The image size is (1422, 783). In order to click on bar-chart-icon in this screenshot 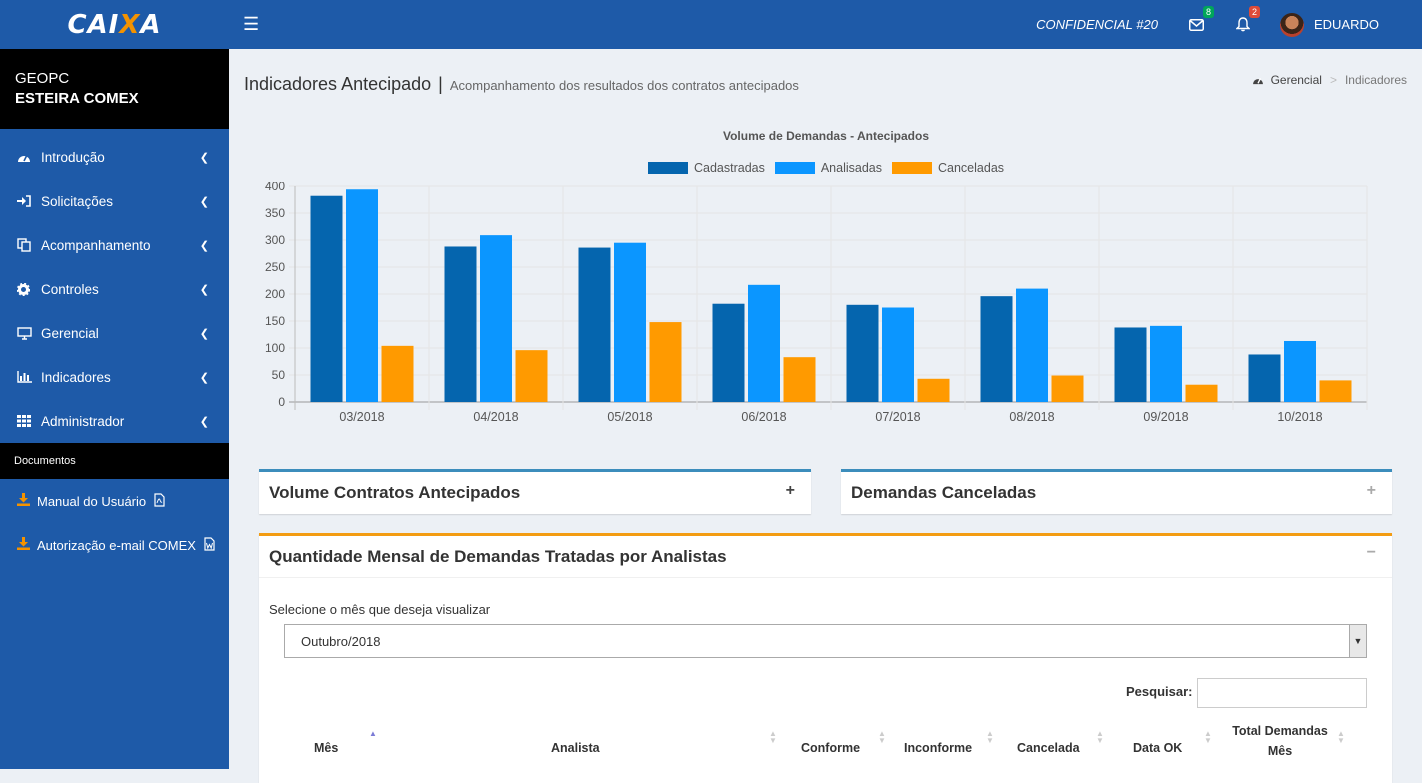, I will do `click(25, 377)`.